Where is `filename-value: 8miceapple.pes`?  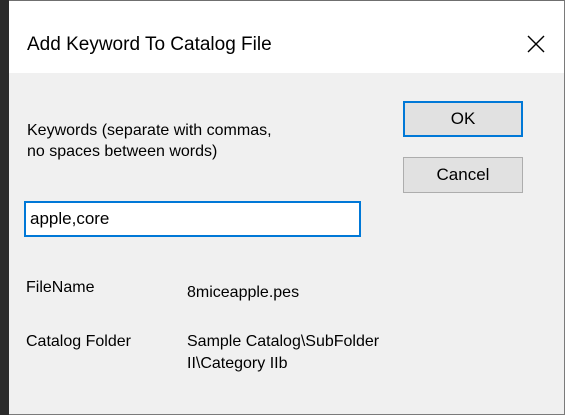 filename-value: 8miceapple.pes is located at coordinates (243, 292).